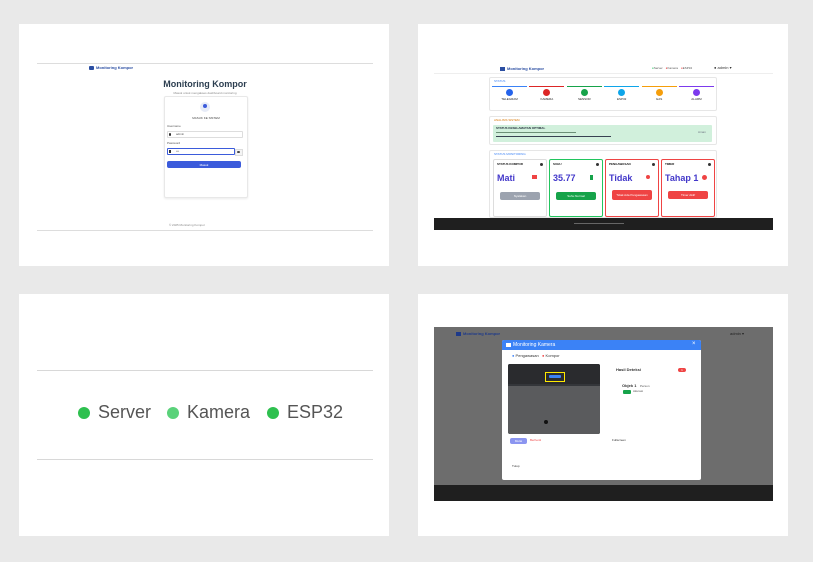 This screenshot has height=562, width=813. What do you see at coordinates (478, 333) in the screenshot?
I see `background-brand: Monitoring Kompor` at bounding box center [478, 333].